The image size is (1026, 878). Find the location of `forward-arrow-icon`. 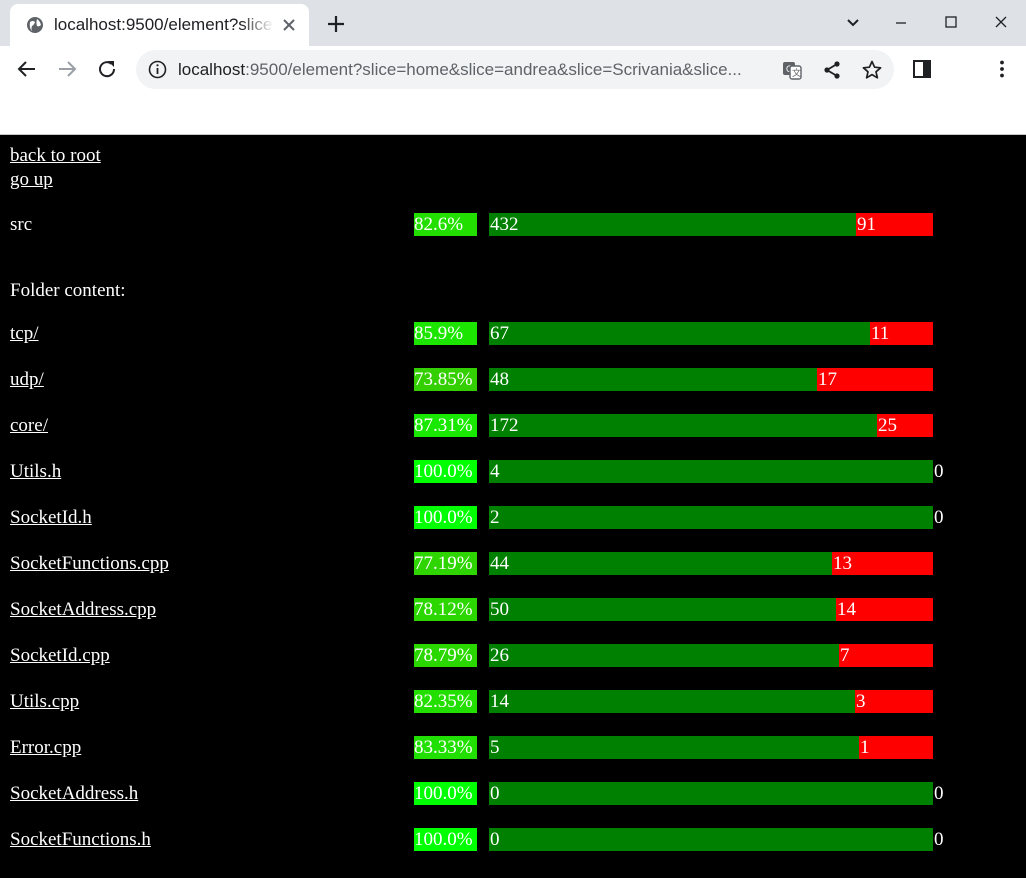

forward-arrow-icon is located at coordinates (67, 69).